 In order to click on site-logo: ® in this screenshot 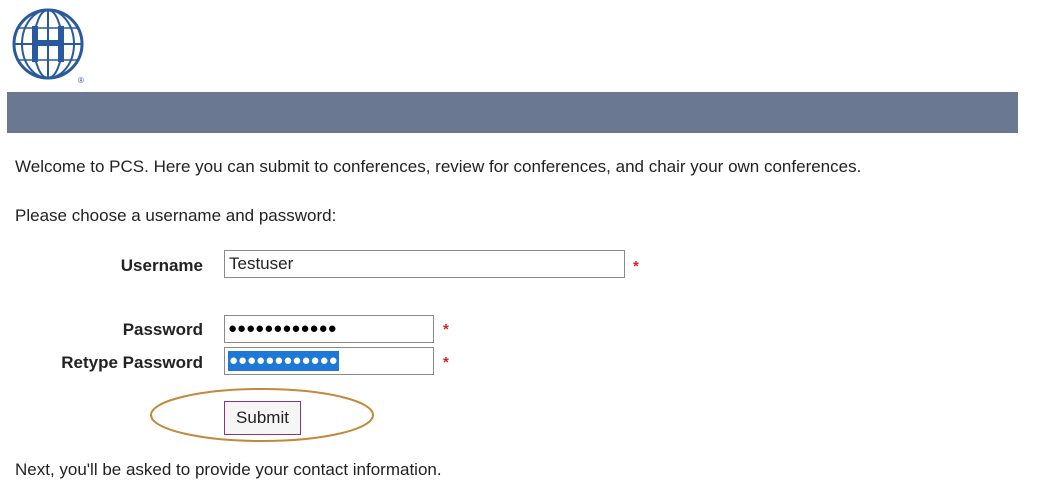, I will do `click(50, 46)`.